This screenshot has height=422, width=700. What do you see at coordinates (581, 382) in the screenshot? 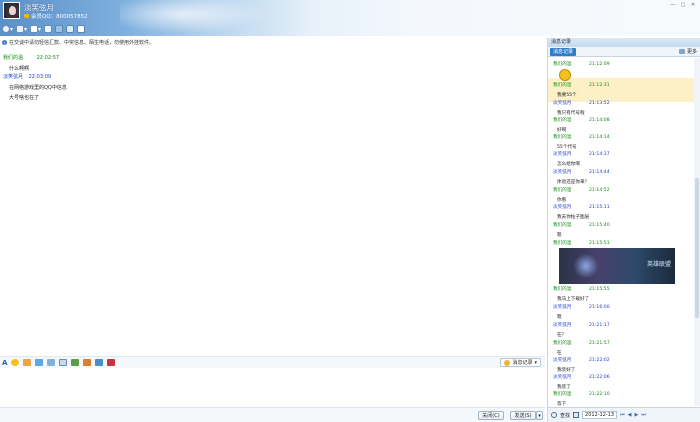
I see `history-item: 淡笑弦月 21:22:06 我装了` at bounding box center [581, 382].